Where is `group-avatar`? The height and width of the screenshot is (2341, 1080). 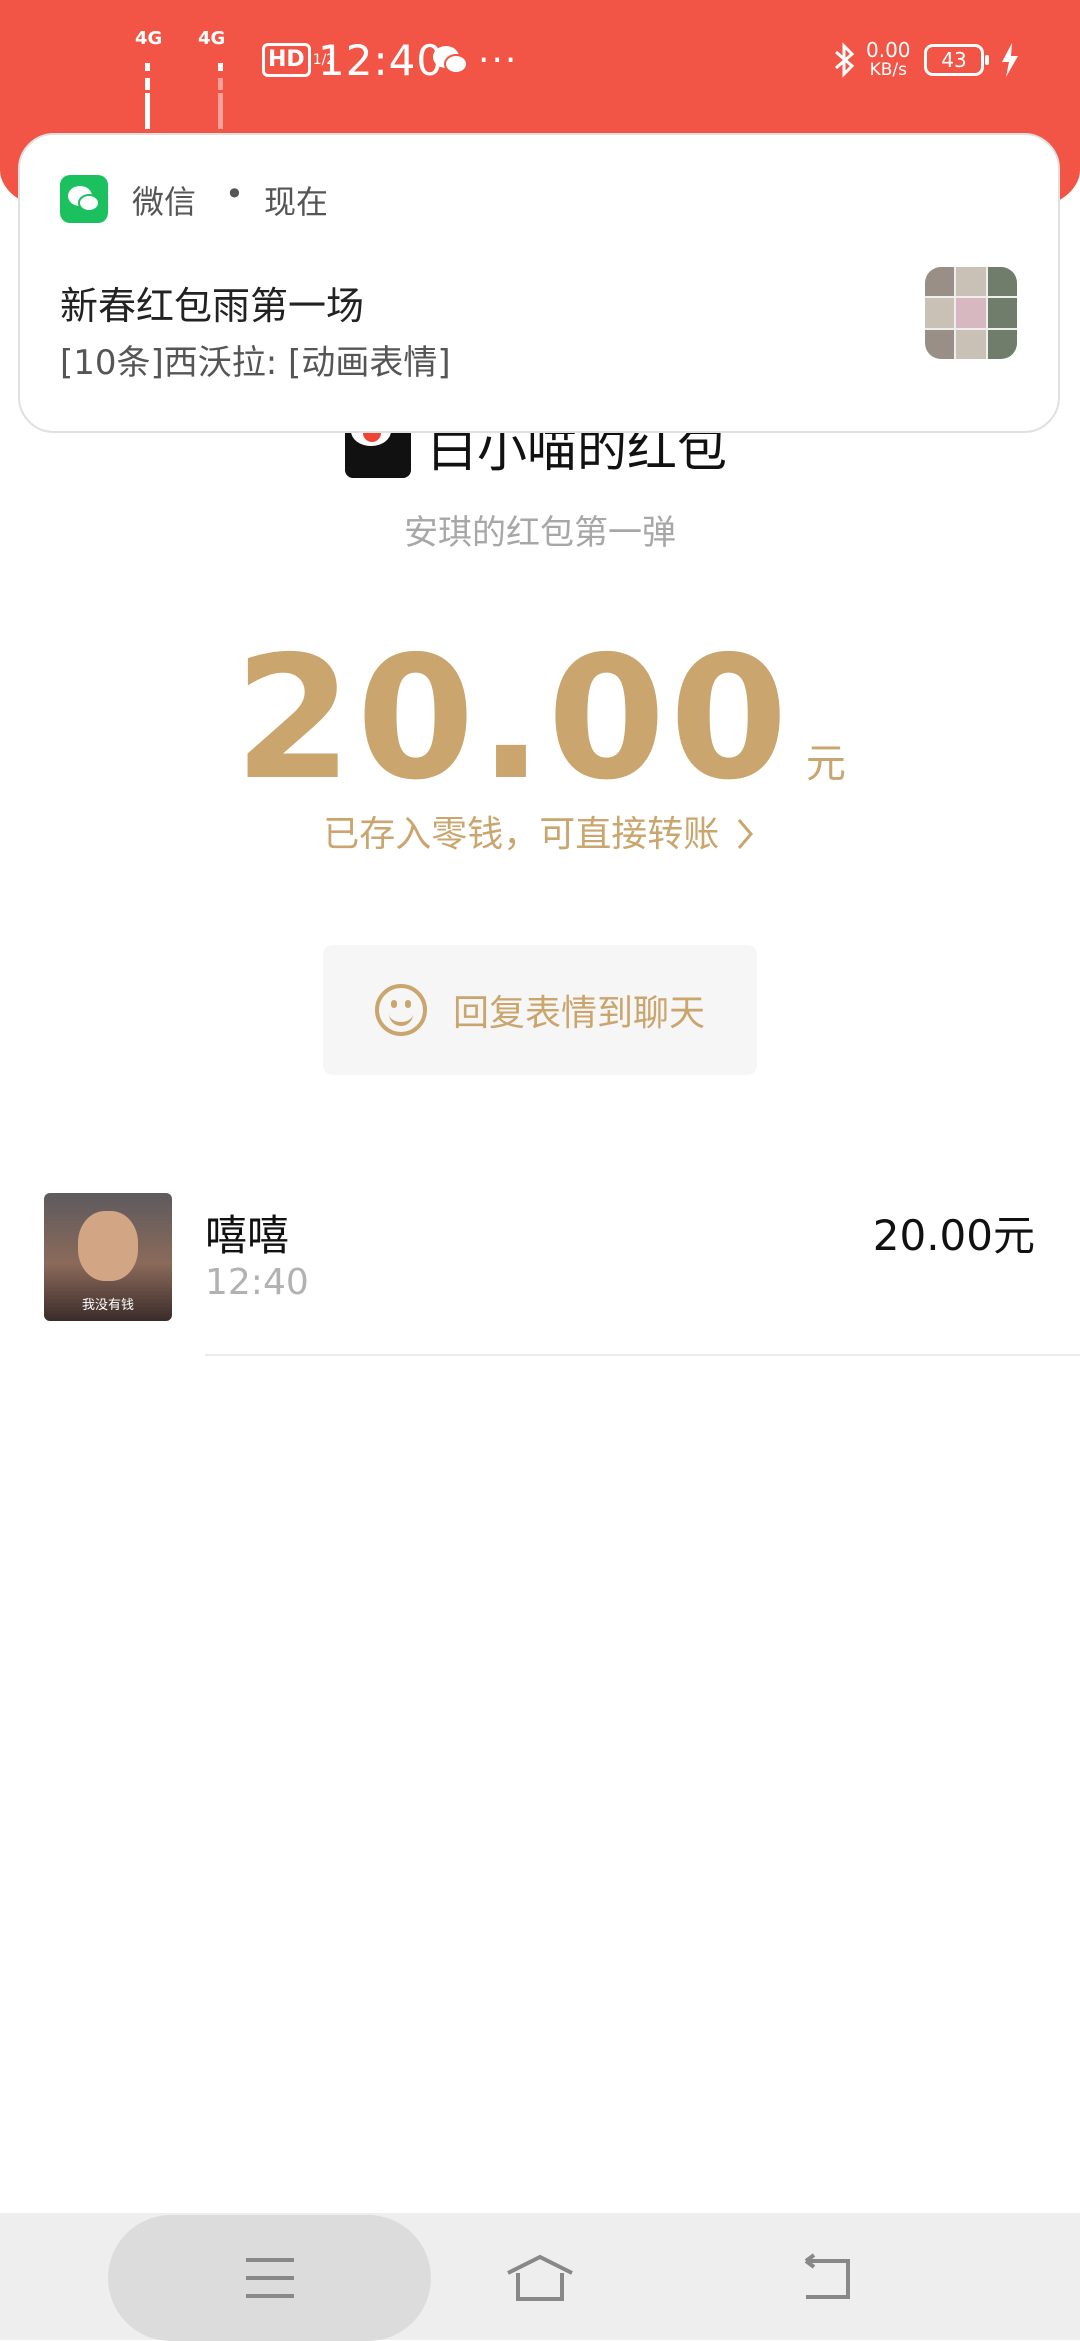
group-avatar is located at coordinates (971, 313).